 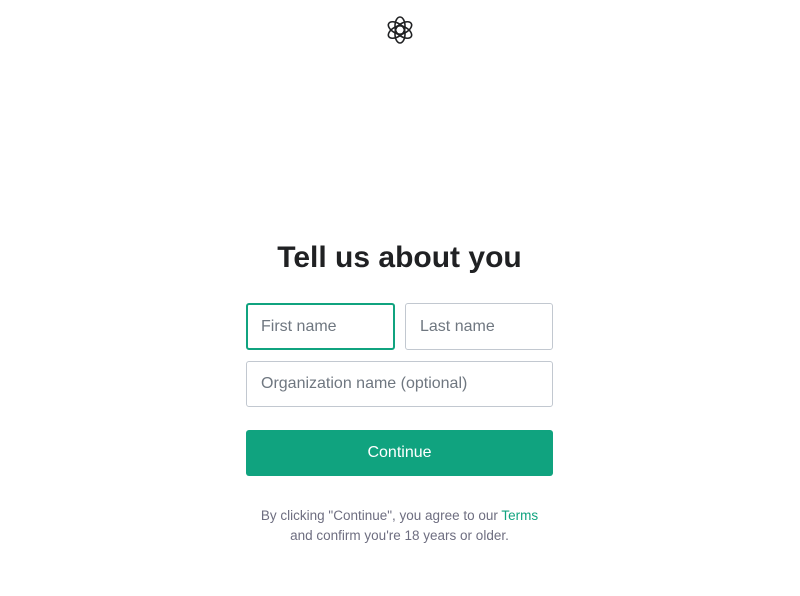 I want to click on first-name-input, so click(x=320, y=326).